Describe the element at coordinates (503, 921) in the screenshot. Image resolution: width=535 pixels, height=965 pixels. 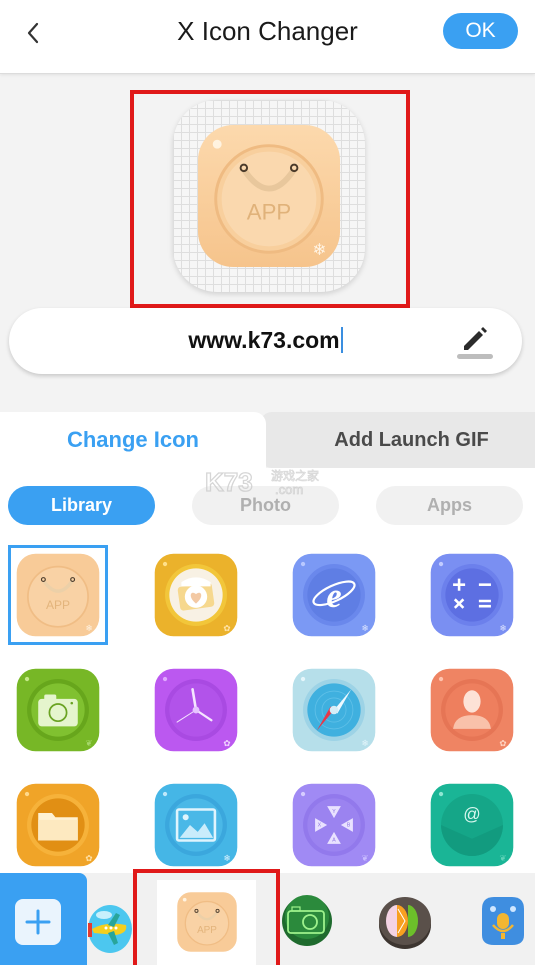
I see `bird-microphone-icon` at that location.